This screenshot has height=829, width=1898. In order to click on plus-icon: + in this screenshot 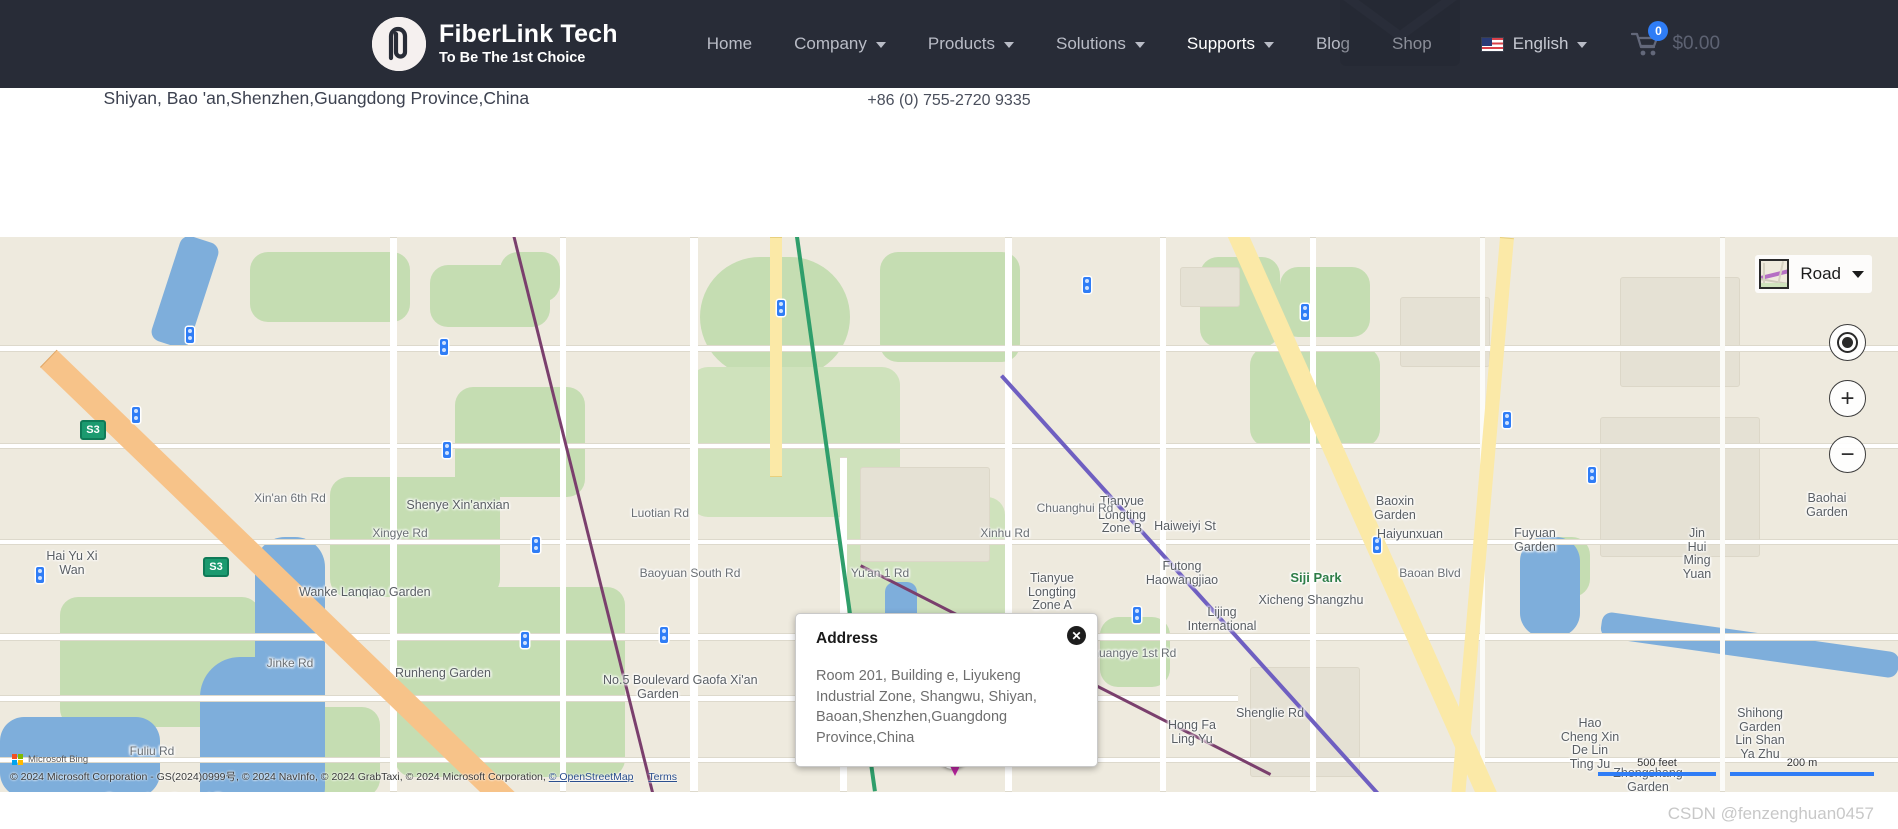, I will do `click(1847, 398)`.